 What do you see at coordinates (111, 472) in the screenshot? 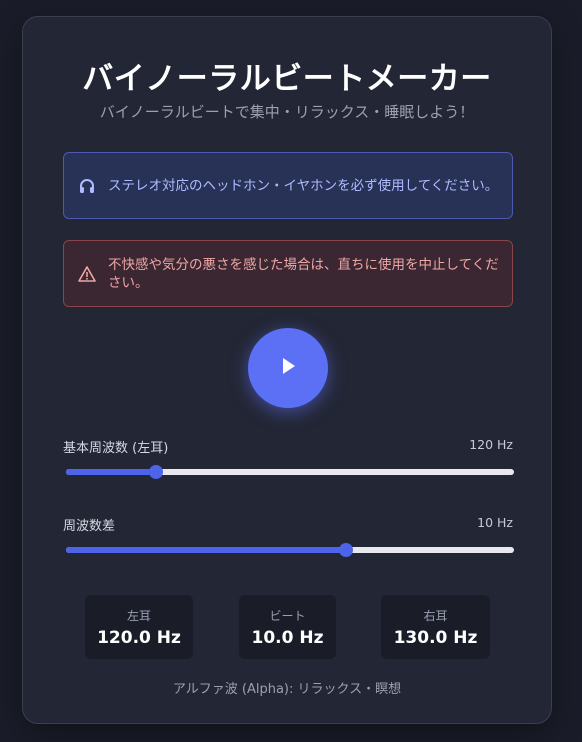
I see `base-frequency-slider-fill` at bounding box center [111, 472].